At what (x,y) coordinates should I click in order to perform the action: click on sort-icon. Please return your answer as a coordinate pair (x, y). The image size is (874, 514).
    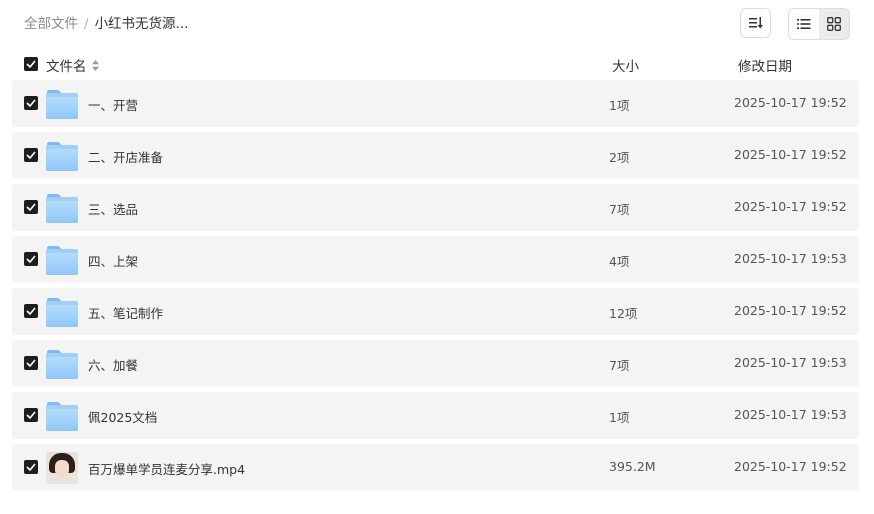
    Looking at the image, I should click on (755, 23).